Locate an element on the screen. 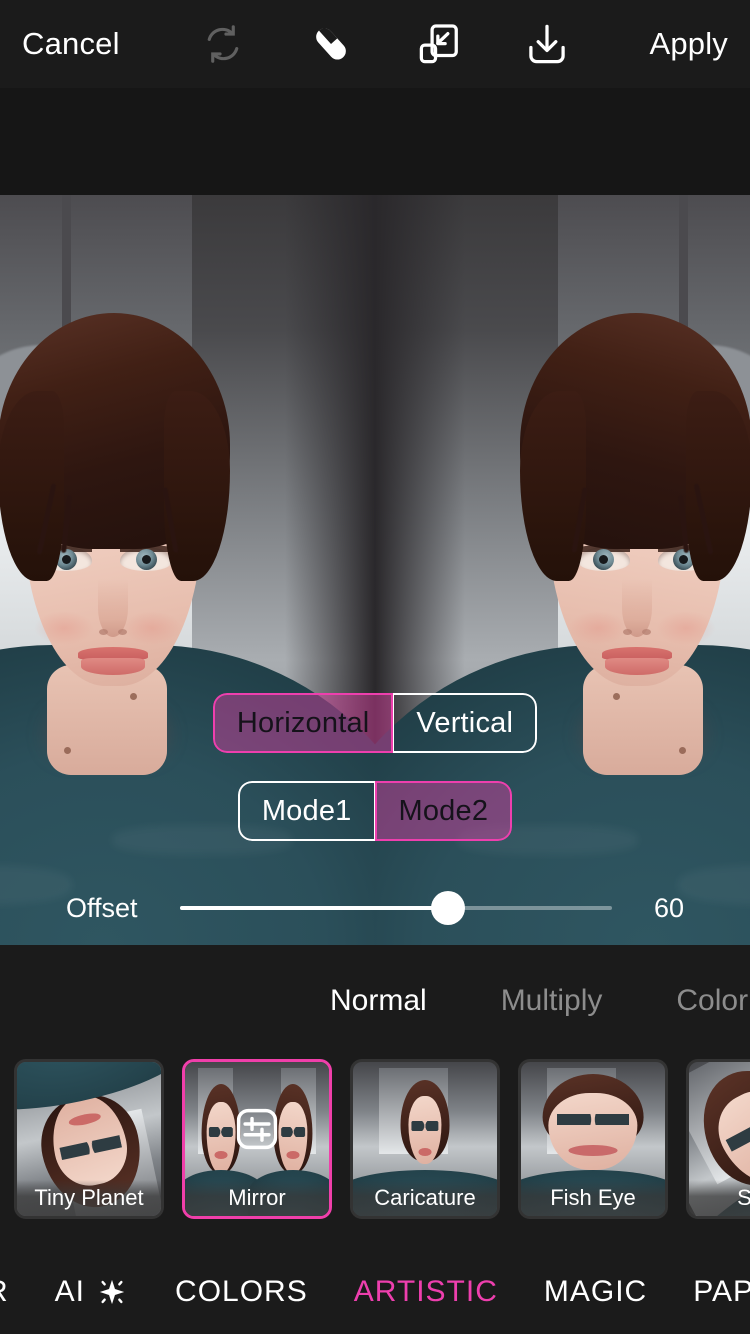 The width and height of the screenshot is (750, 1334). orientation-option-horizontal: Horizontal is located at coordinates (303, 723).